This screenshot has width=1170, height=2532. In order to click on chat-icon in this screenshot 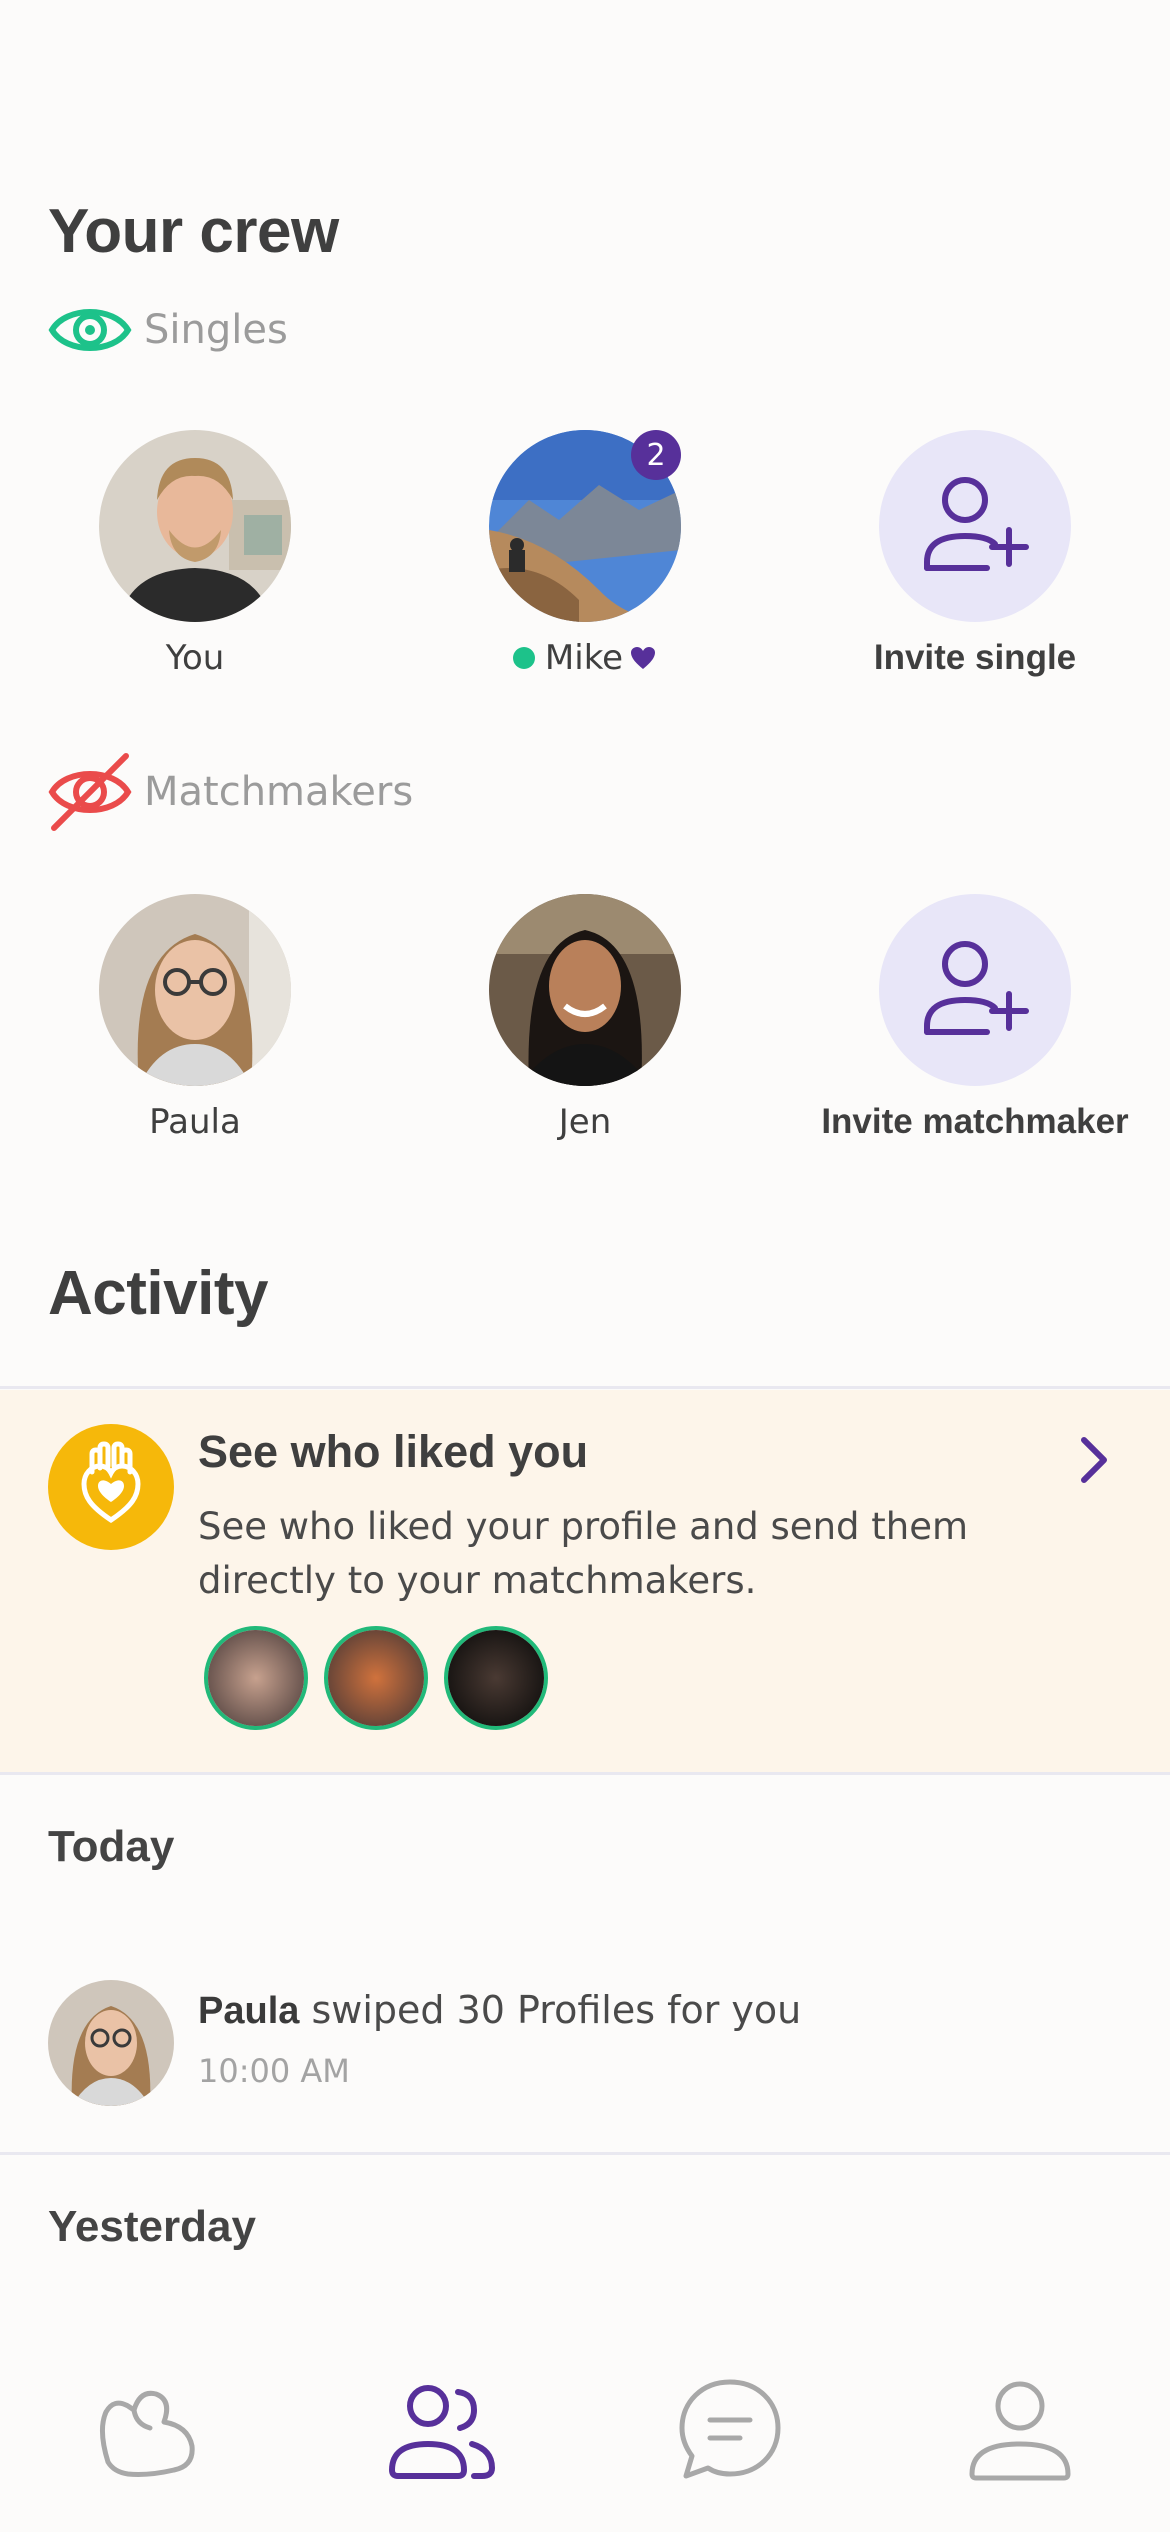, I will do `click(730, 2429)`.